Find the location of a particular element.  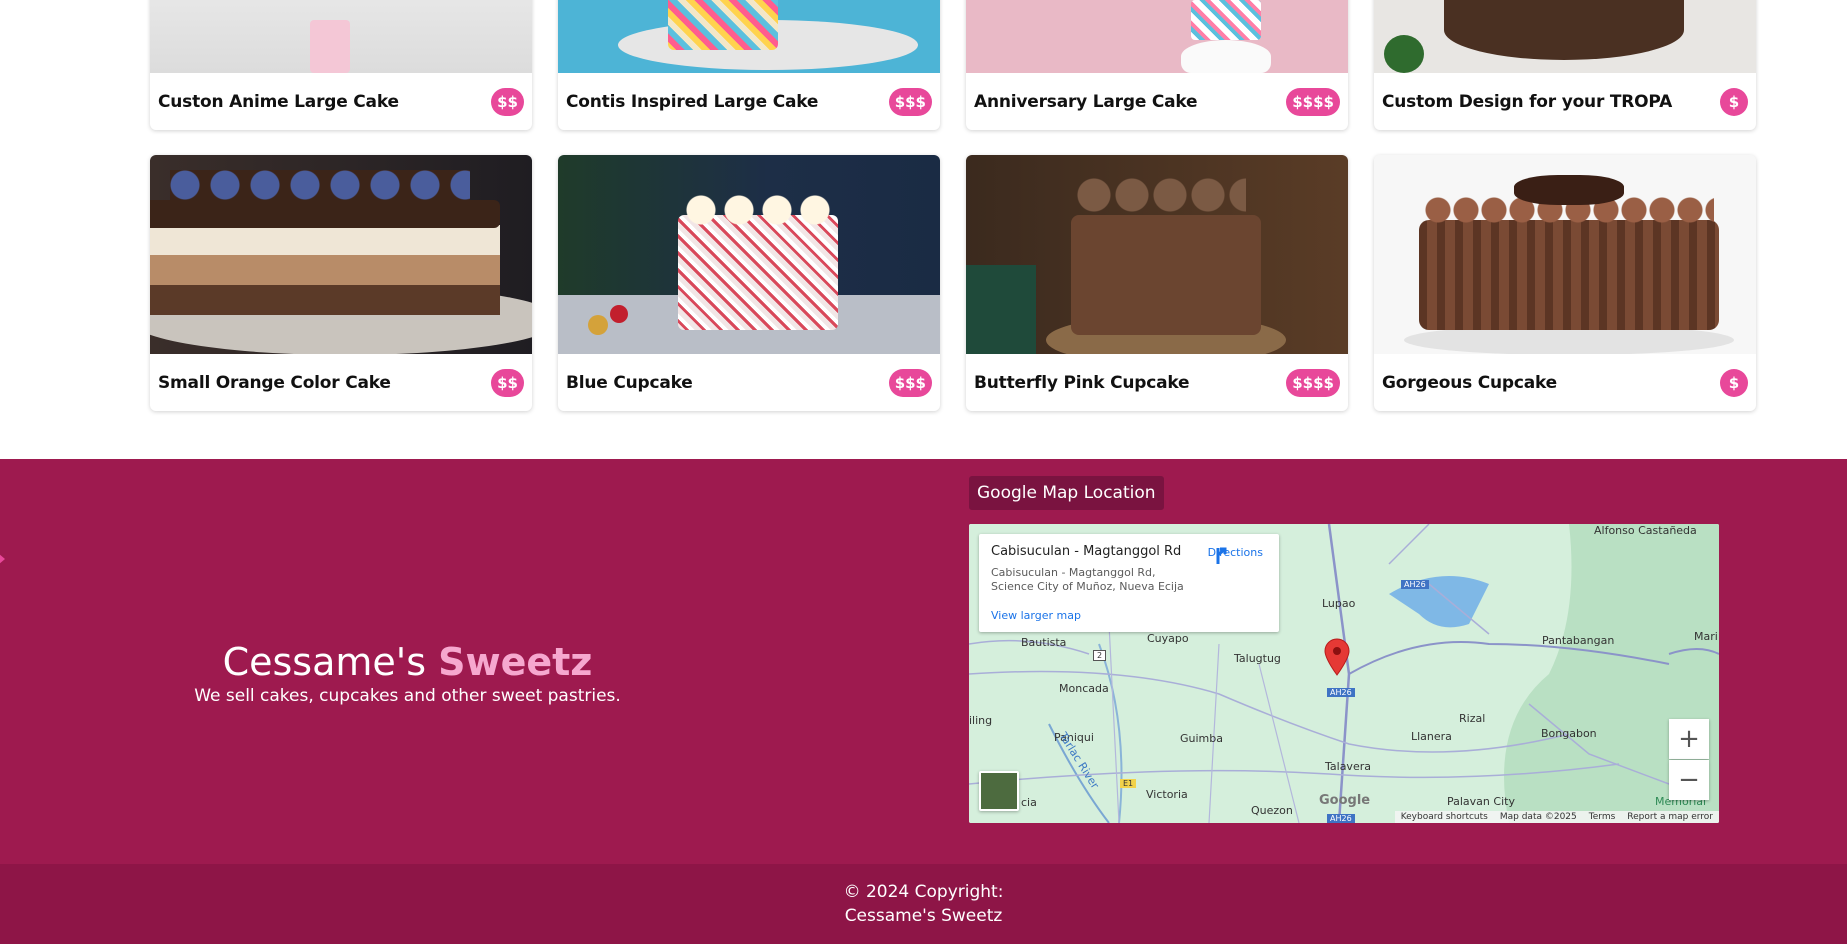

view-larger-map-link: View larger map is located at coordinates (1036, 615).